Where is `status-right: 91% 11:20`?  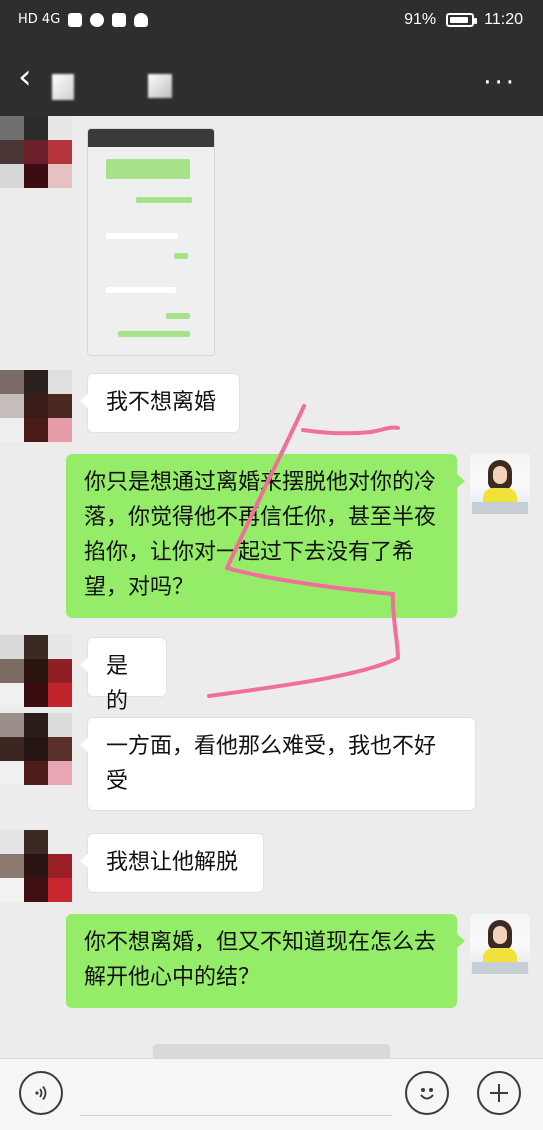 status-right: 91% 11:20 is located at coordinates (463, 20).